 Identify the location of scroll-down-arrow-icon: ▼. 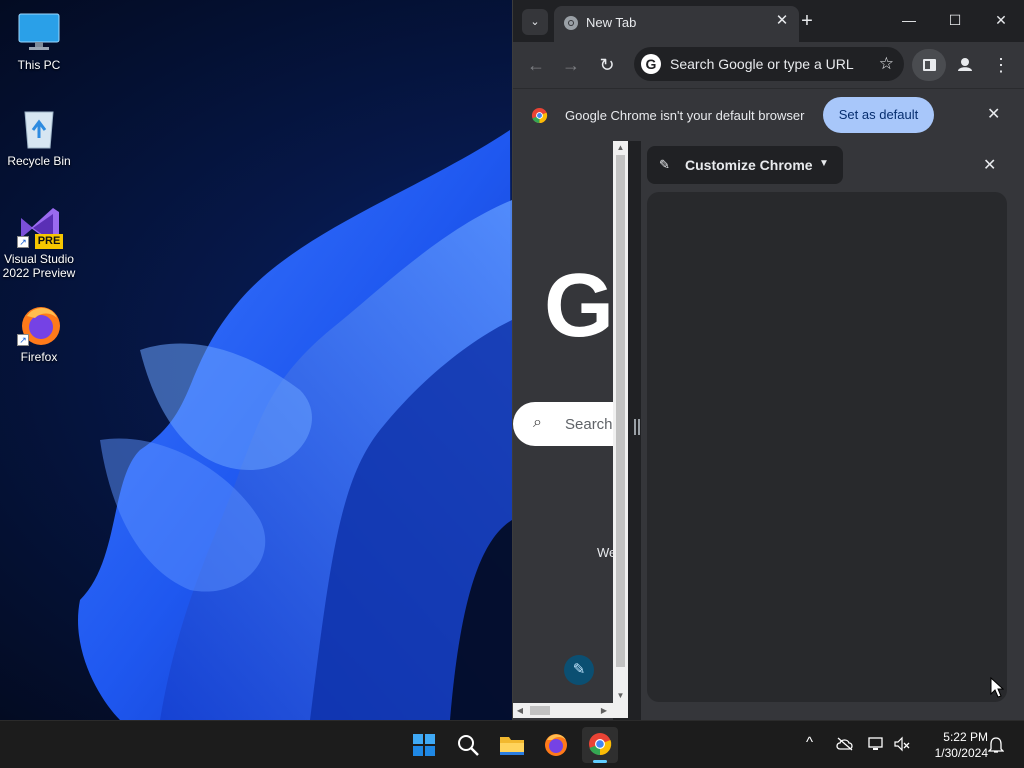
(620, 696).